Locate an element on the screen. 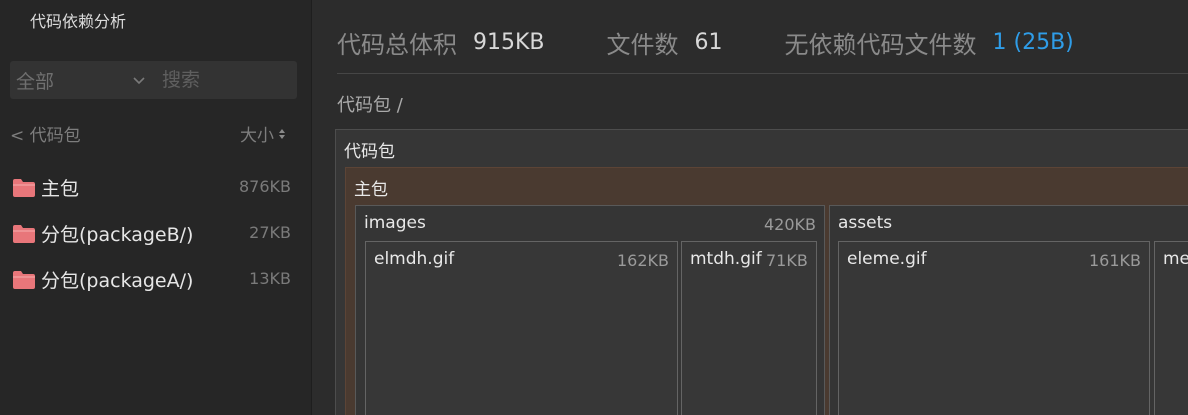 Image resolution: width=1188 pixels, height=415 pixels. search-input is located at coordinates (227, 80).